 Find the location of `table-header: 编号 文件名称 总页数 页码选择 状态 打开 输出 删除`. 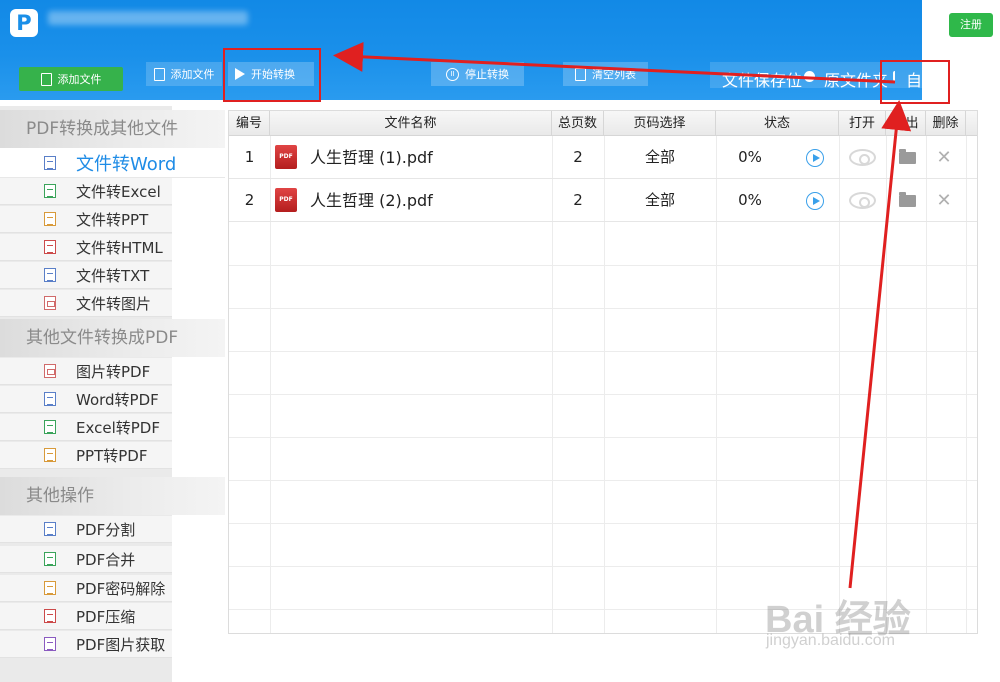

table-header: 编号 文件名称 总页数 页码选择 状态 打开 输出 删除 is located at coordinates (603, 123).